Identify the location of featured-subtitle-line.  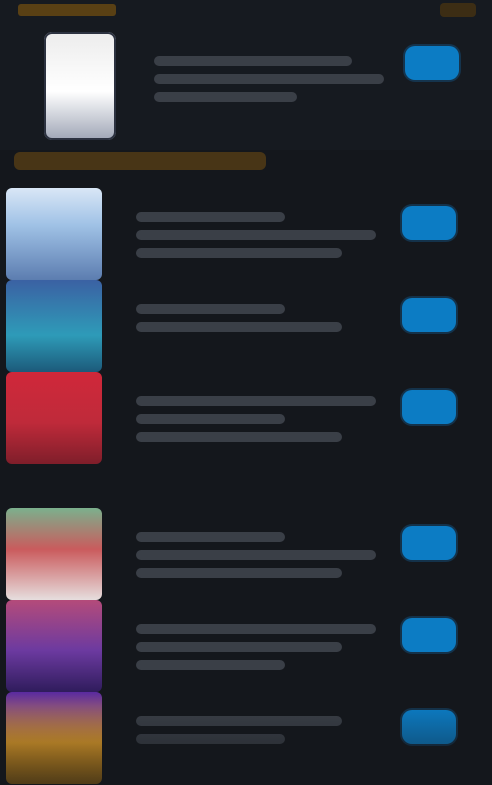
(269, 79).